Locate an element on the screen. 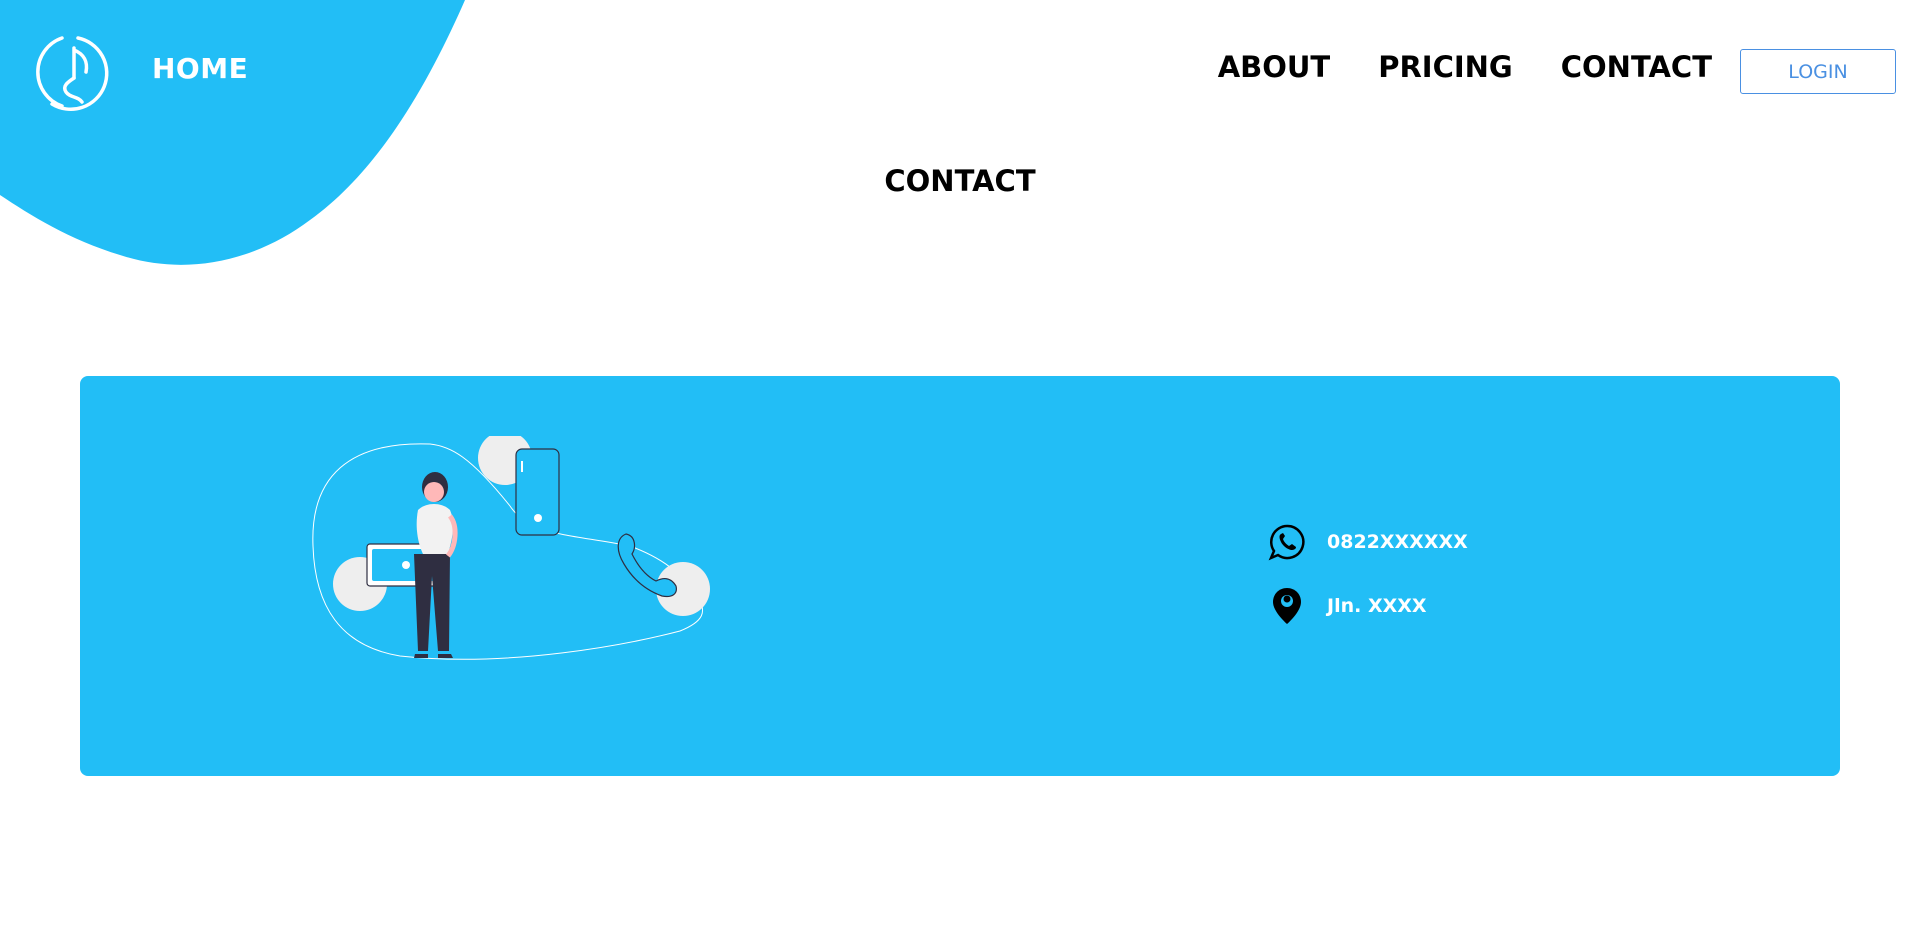 This screenshot has width=1920, height=947. contact-illustration is located at coordinates (511, 548).